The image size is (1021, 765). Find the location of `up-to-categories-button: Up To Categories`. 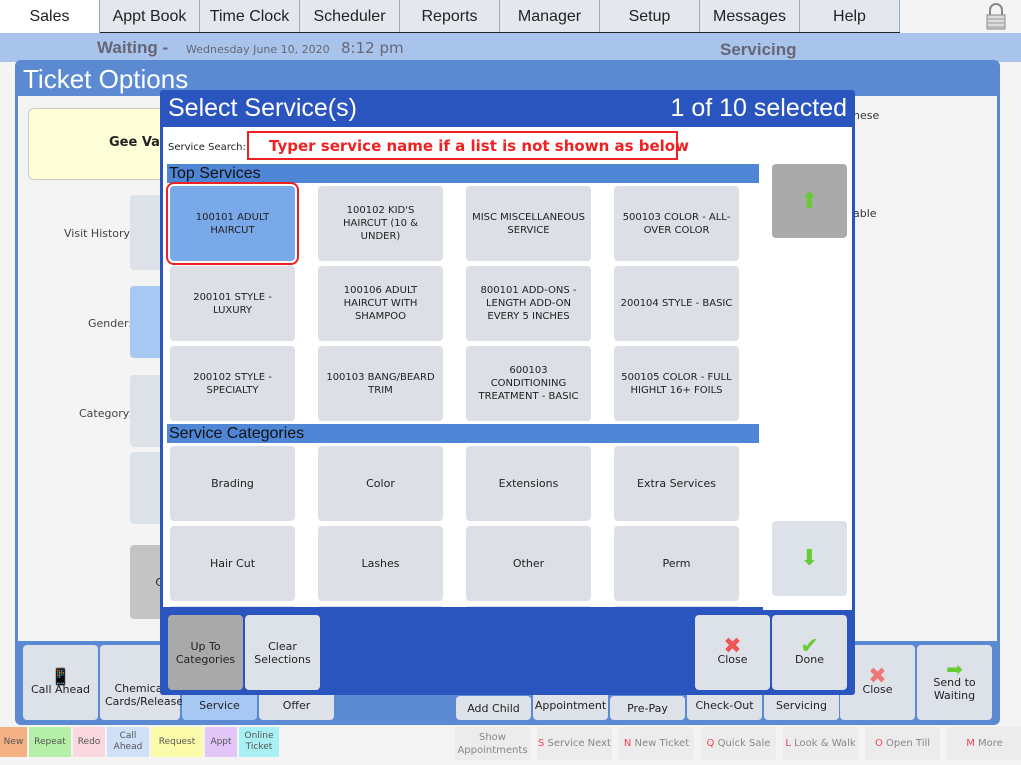

up-to-categories-button: Up To Categories is located at coordinates (205, 652).